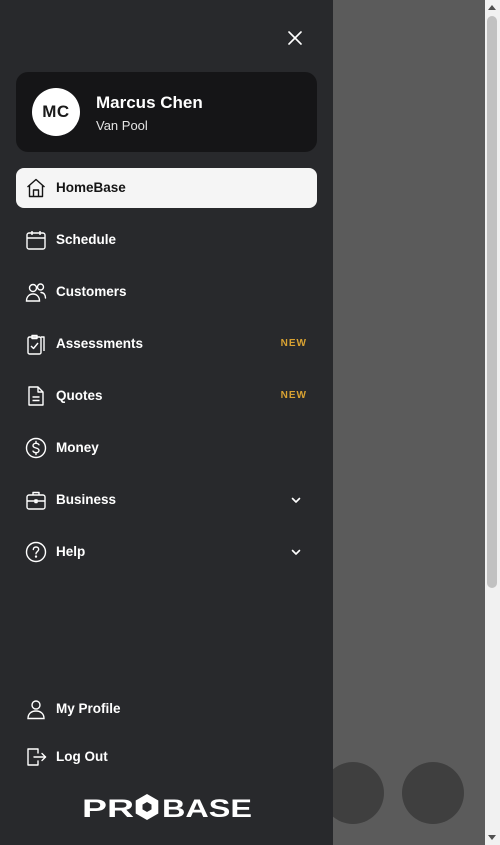  I want to click on nav-label: My Profile, so click(88, 708).